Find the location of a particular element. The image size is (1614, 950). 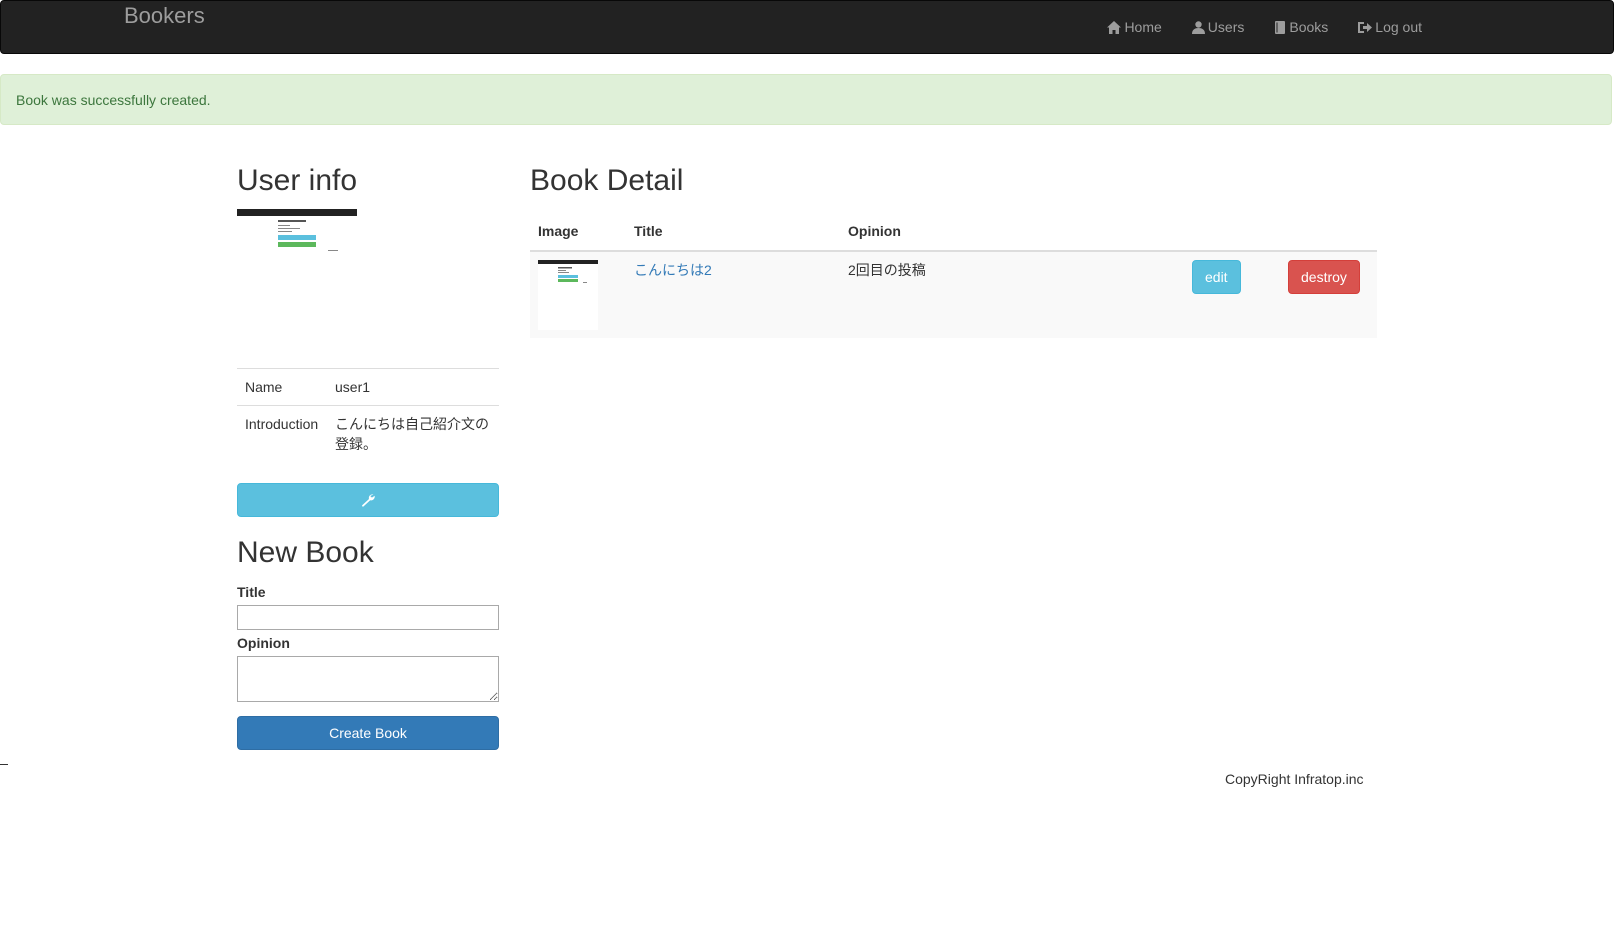

alert-message: Book was successfully created. is located at coordinates (113, 100).